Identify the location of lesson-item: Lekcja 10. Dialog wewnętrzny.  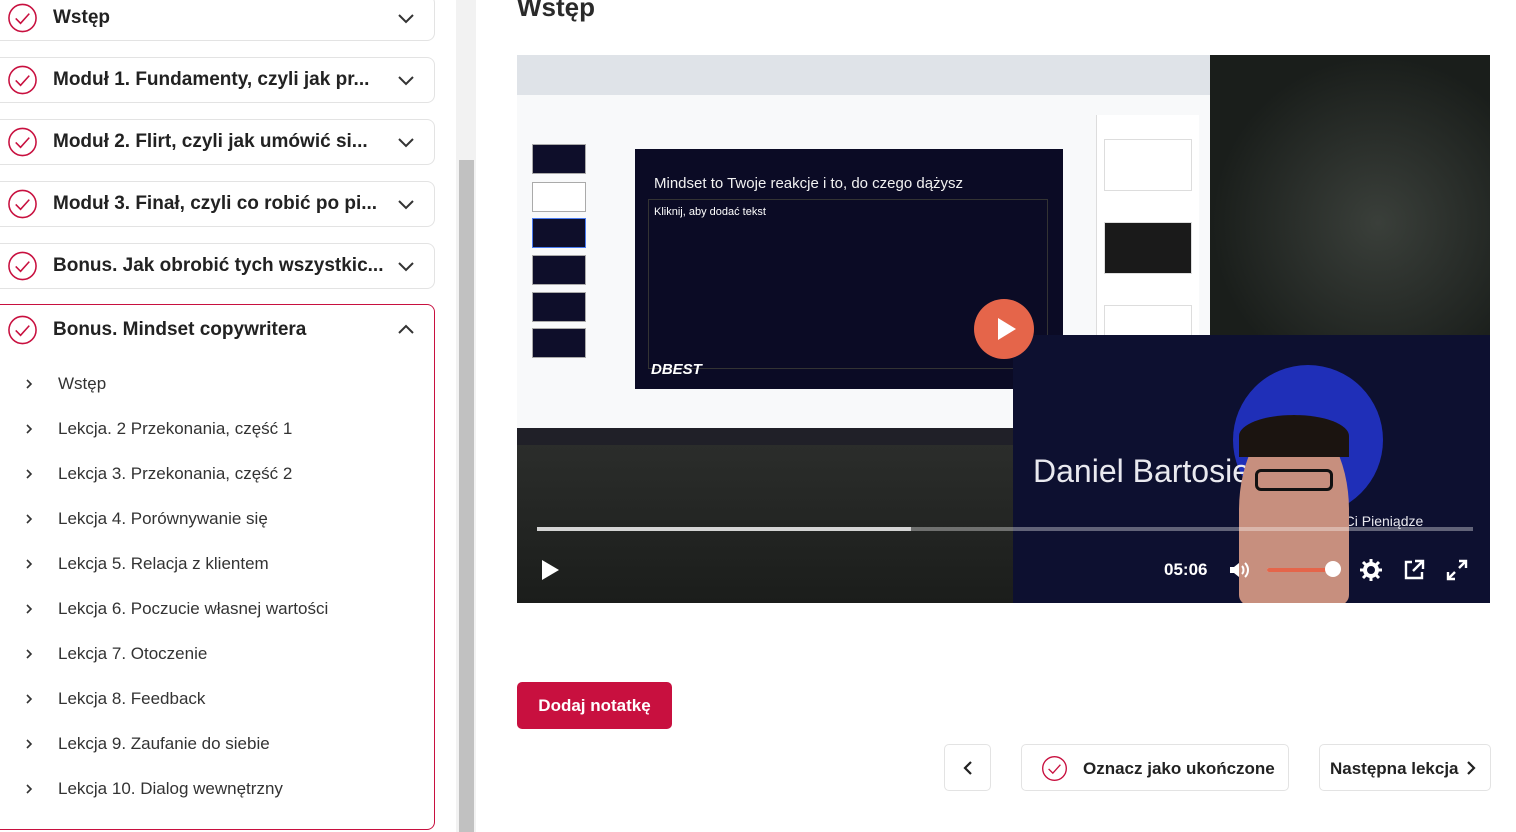
(210, 789).